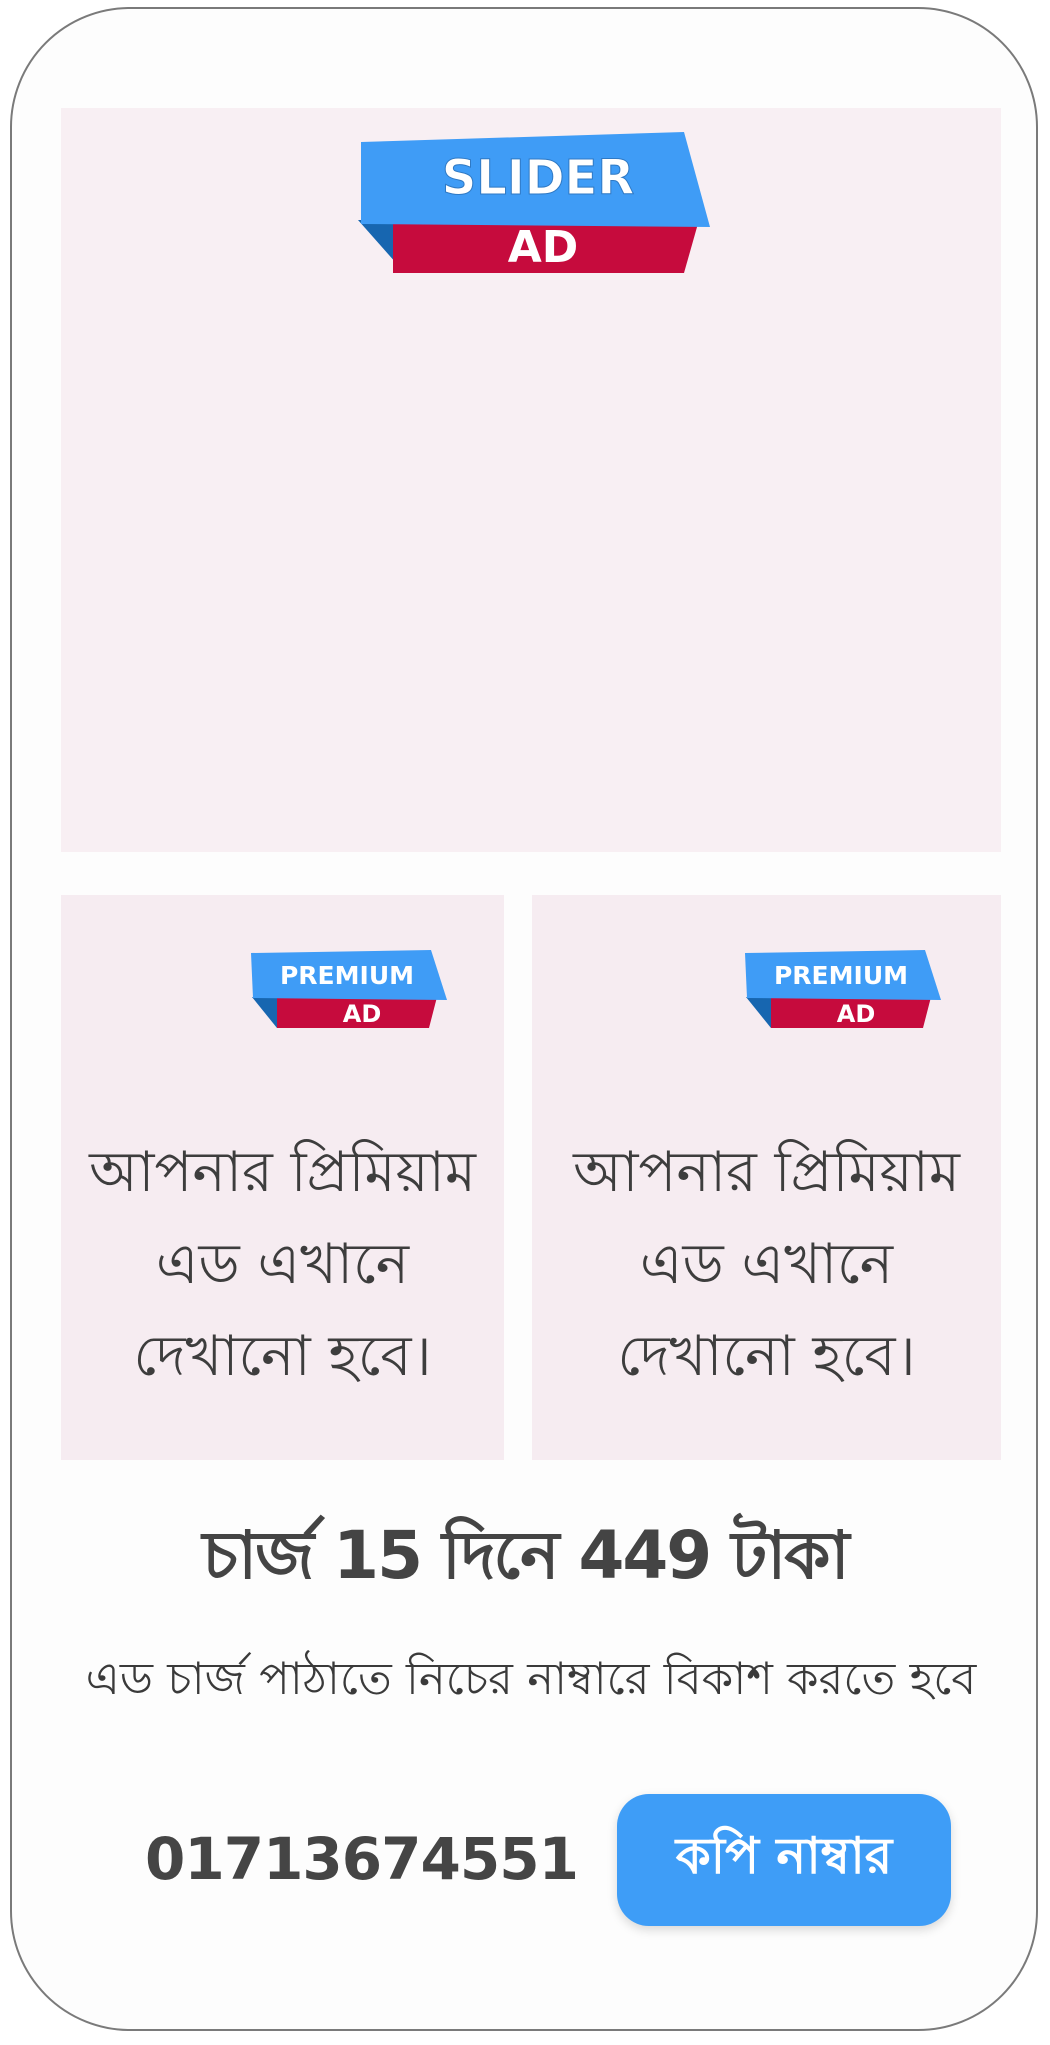 Image resolution: width=1050 pixels, height=2045 pixels. Describe the element at coordinates (543, 247) in the screenshot. I see `slider-badge-line2: AD` at that location.